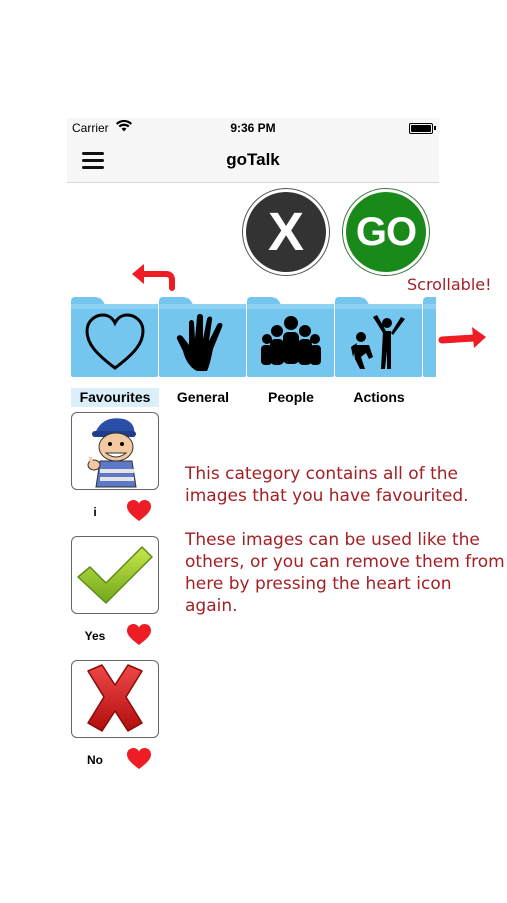 The image size is (507, 903). I want to click on category-folder-favourites, so click(115, 337).